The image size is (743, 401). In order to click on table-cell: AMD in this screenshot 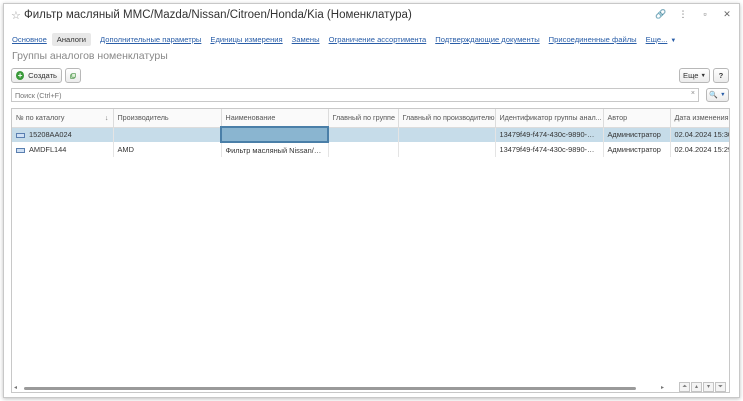, I will do `click(167, 149)`.